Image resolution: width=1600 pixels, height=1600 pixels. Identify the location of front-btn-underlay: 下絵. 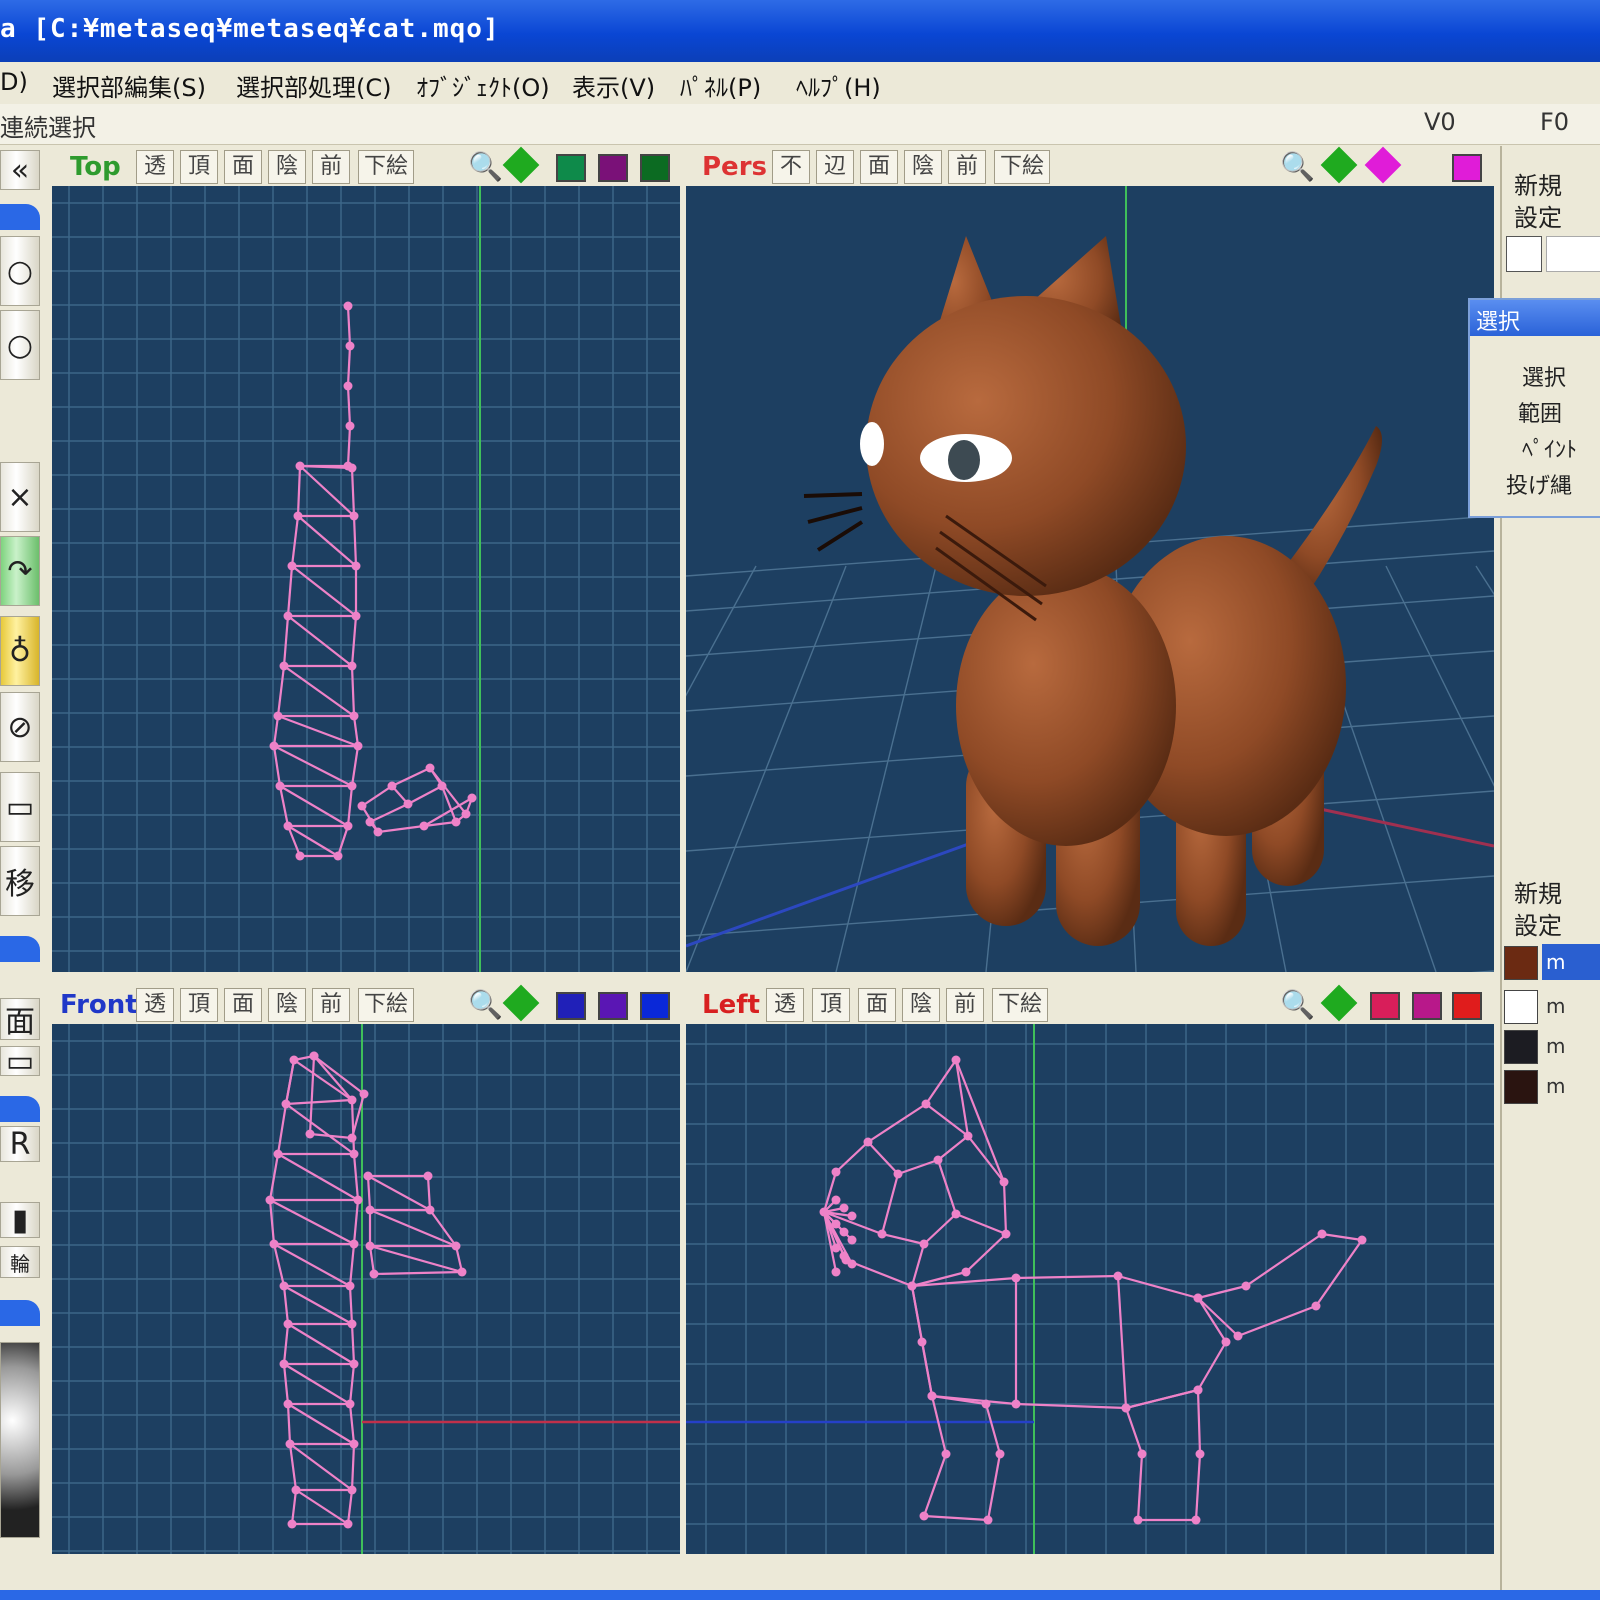
(386, 1005).